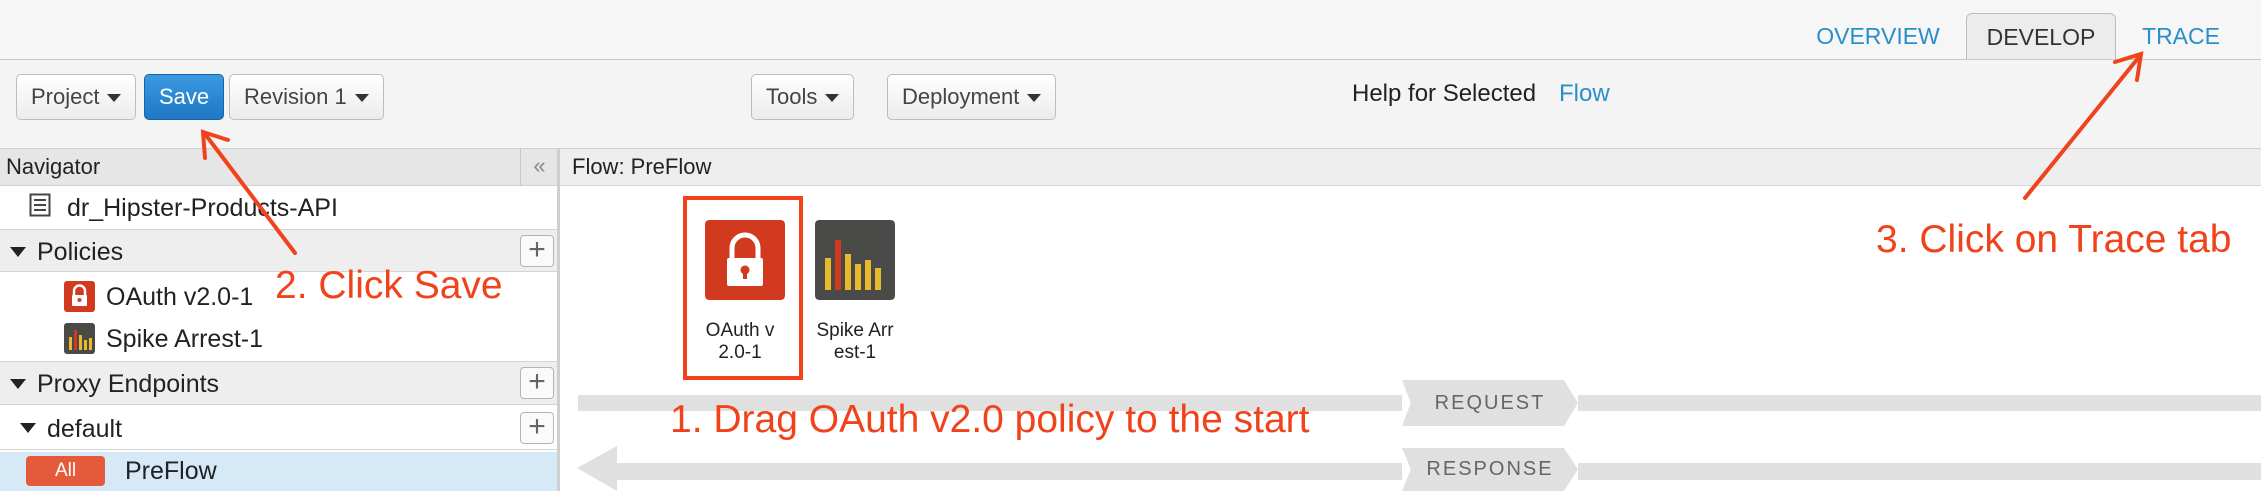  What do you see at coordinates (642, 166) in the screenshot?
I see `flow-title: Flow: PreFlow` at bounding box center [642, 166].